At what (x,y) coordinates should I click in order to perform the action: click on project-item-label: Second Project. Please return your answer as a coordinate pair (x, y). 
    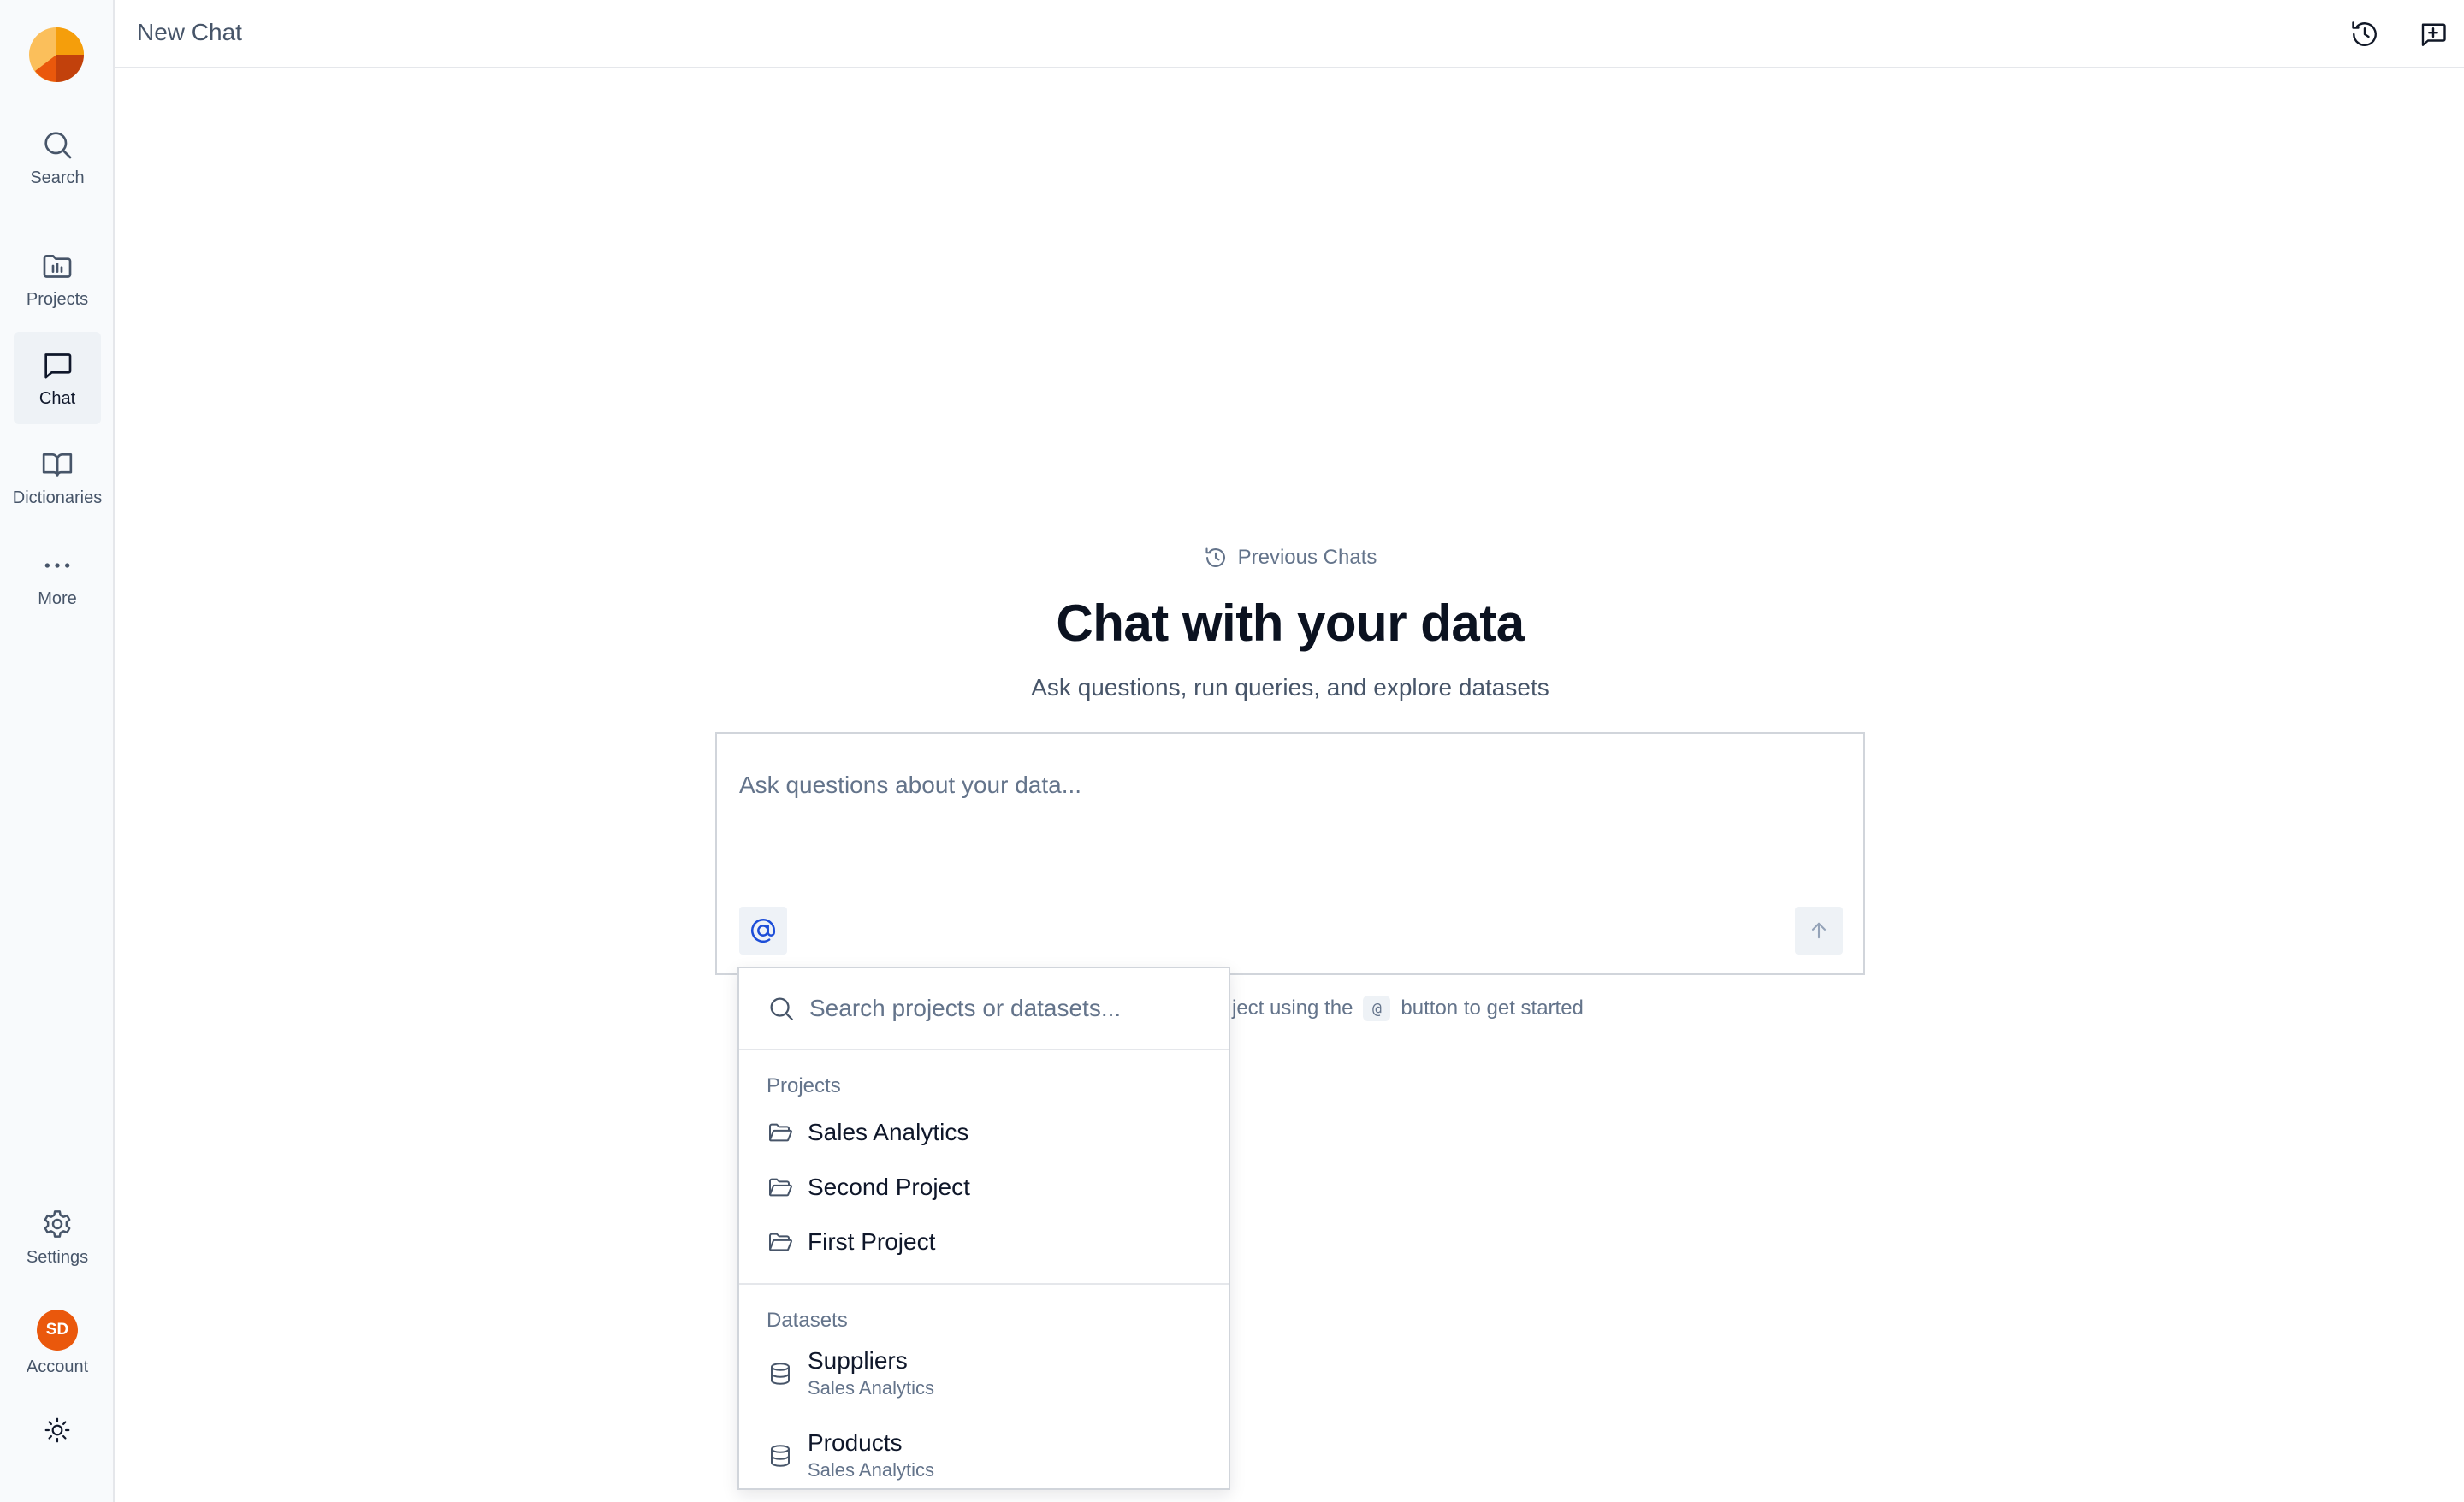
    Looking at the image, I should click on (889, 1187).